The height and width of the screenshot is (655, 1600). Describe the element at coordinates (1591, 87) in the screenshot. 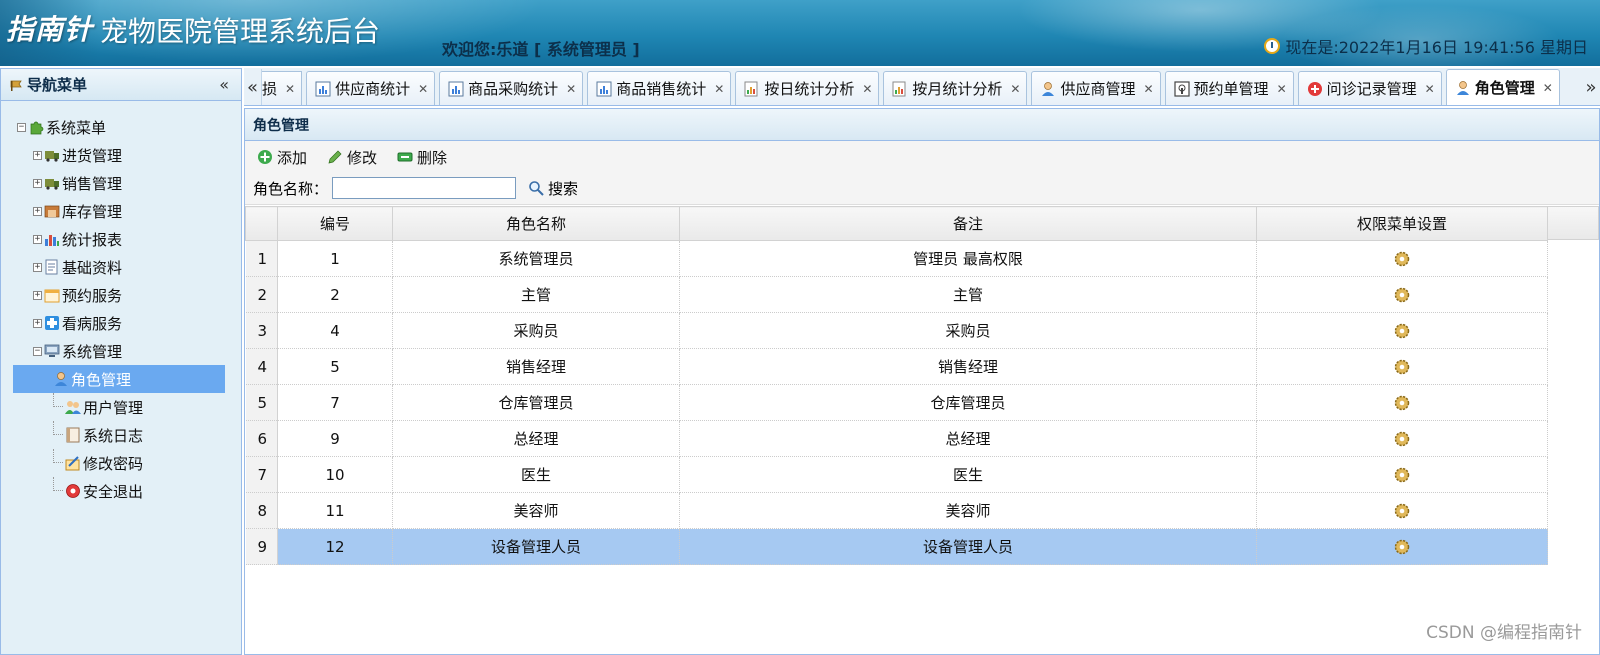

I see `tab-scroll-right-button: »` at that location.